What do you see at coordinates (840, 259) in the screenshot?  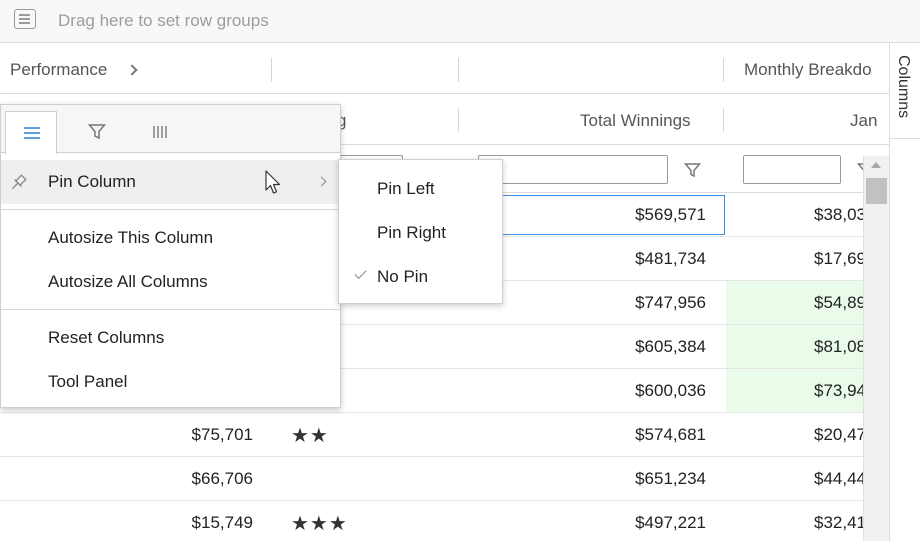 I see `cell-jan: $17,69` at bounding box center [840, 259].